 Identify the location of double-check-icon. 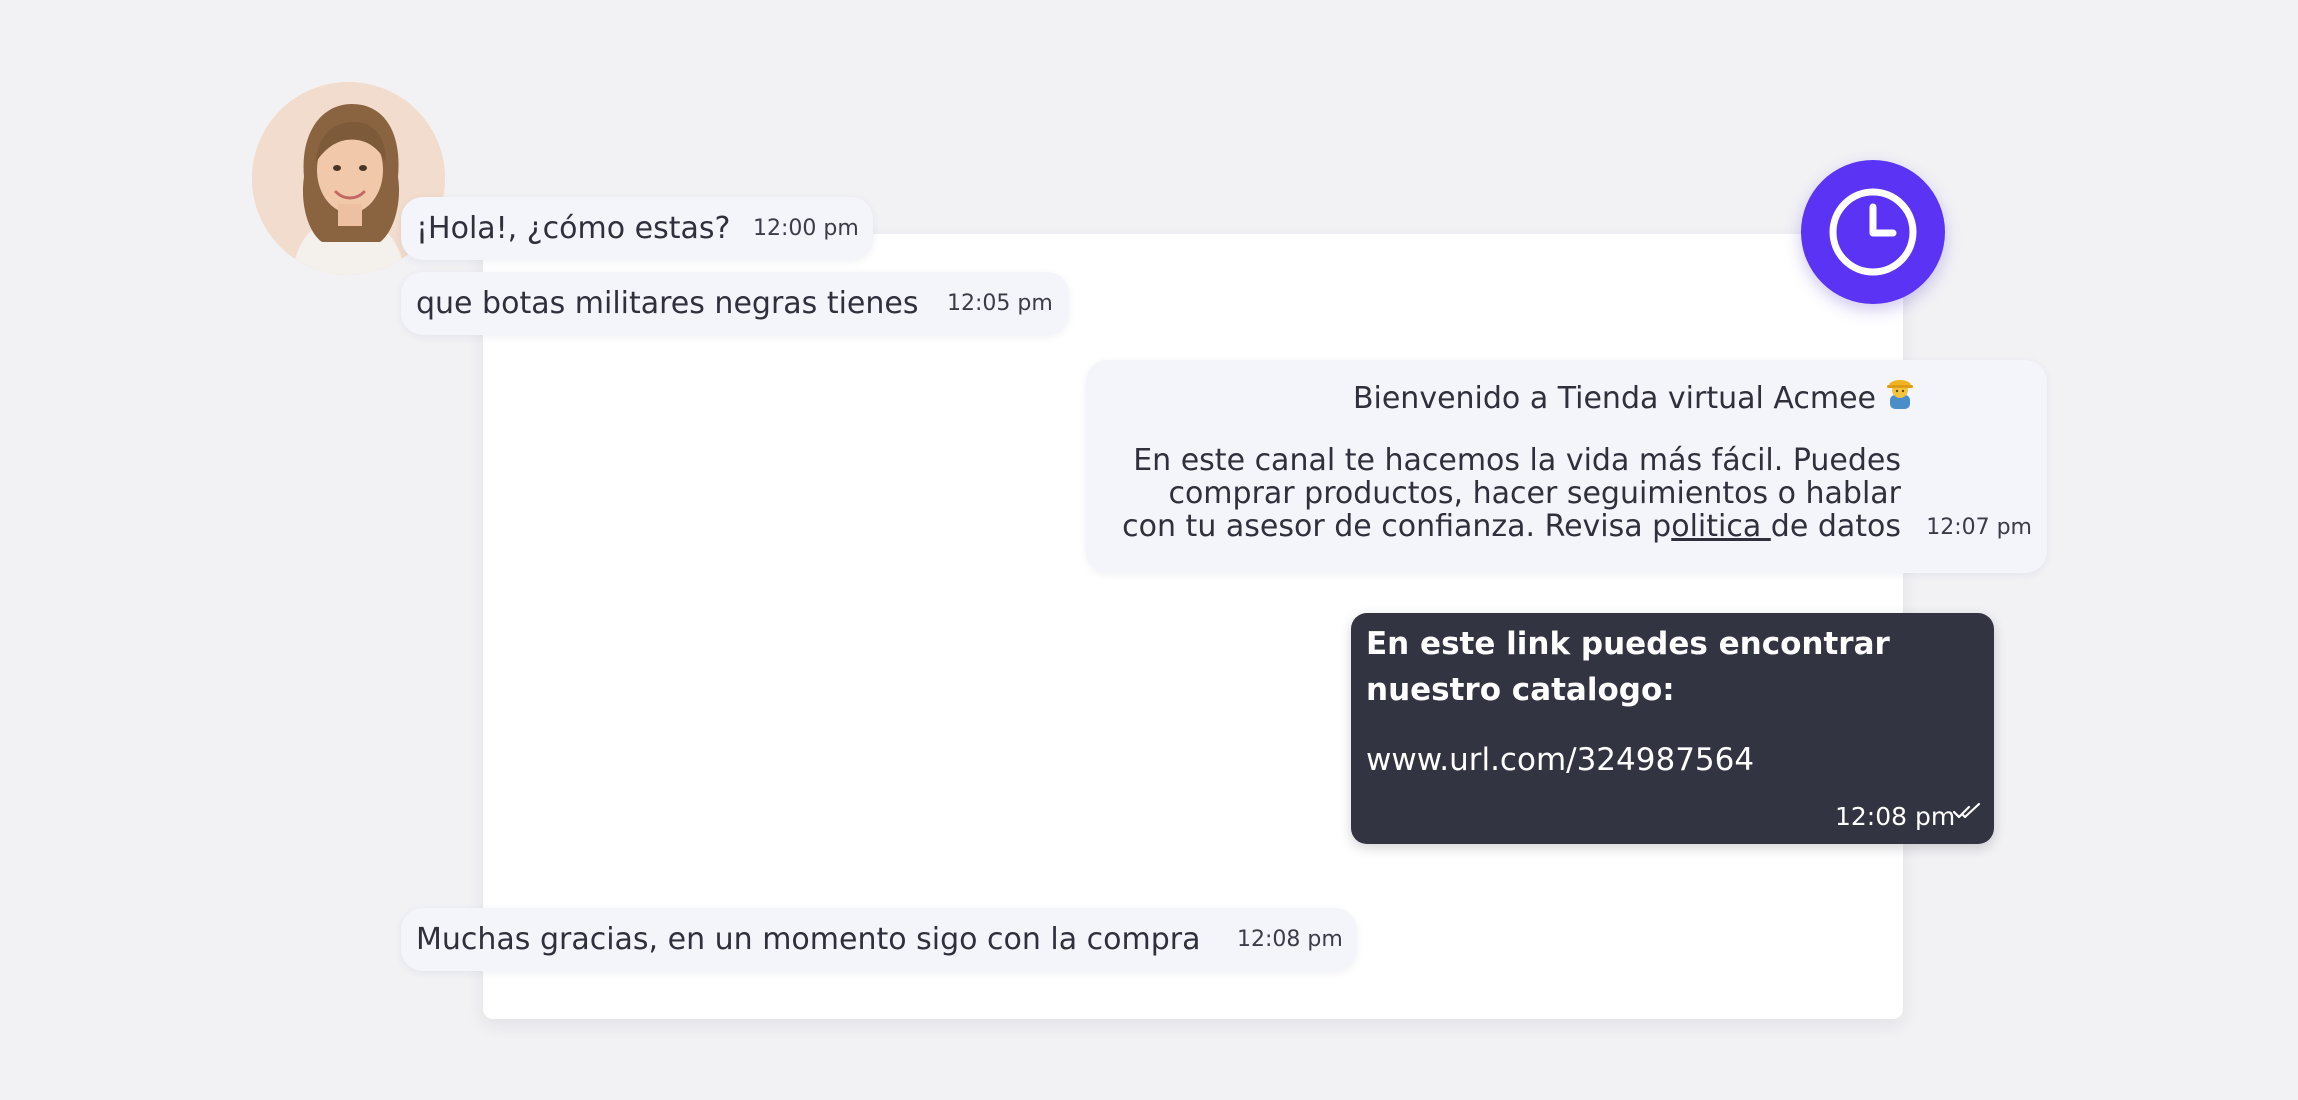
(1967, 813).